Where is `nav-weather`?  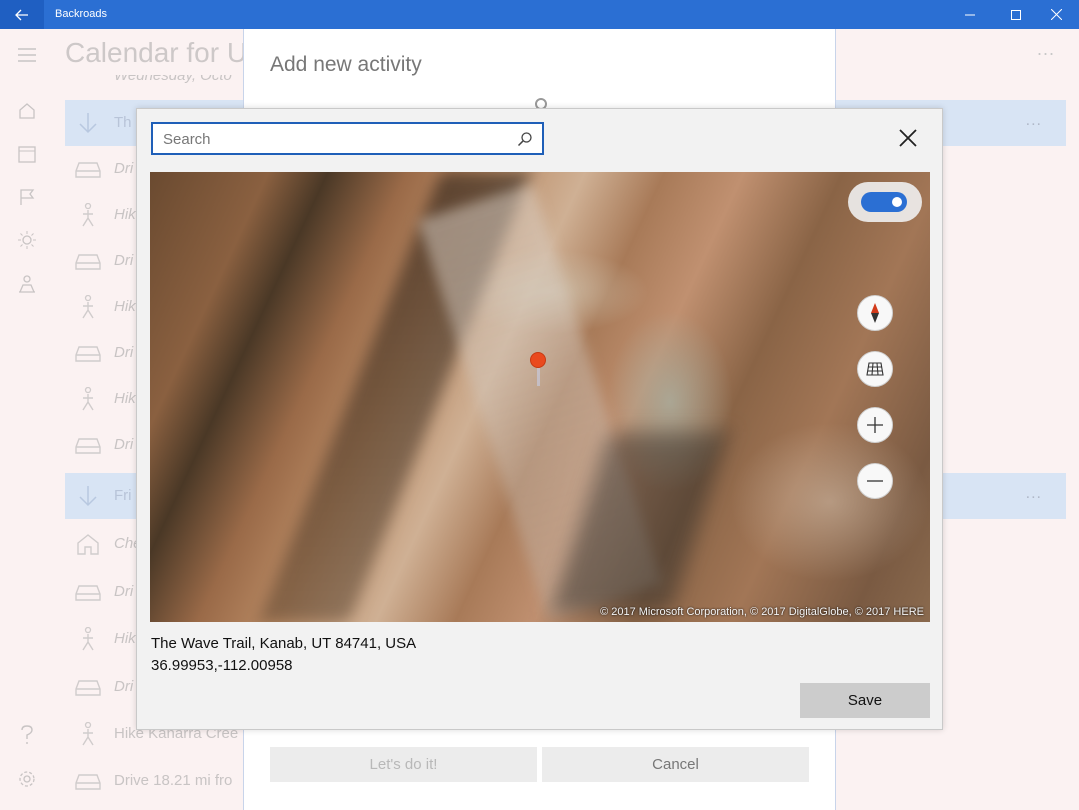
nav-weather is located at coordinates (27, 240).